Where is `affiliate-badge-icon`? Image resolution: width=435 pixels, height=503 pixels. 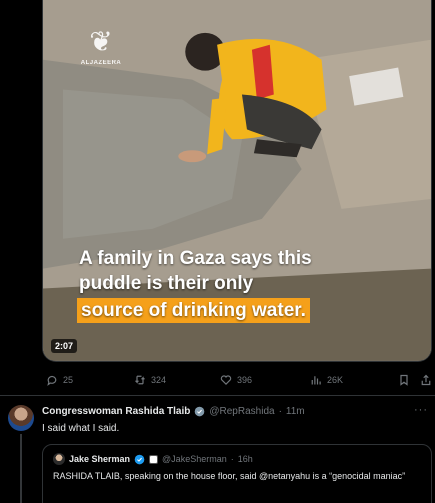
affiliate-badge-icon is located at coordinates (154, 459).